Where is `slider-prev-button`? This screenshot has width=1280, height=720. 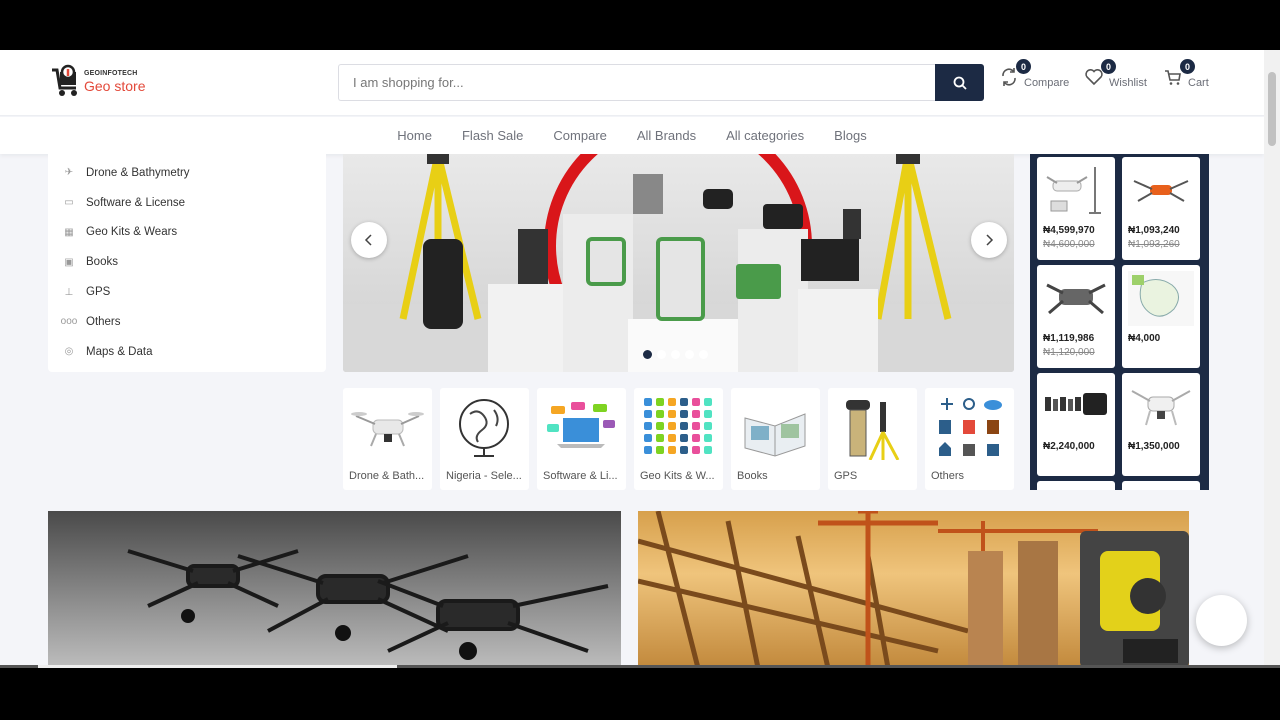
slider-prev-button is located at coordinates (369, 240).